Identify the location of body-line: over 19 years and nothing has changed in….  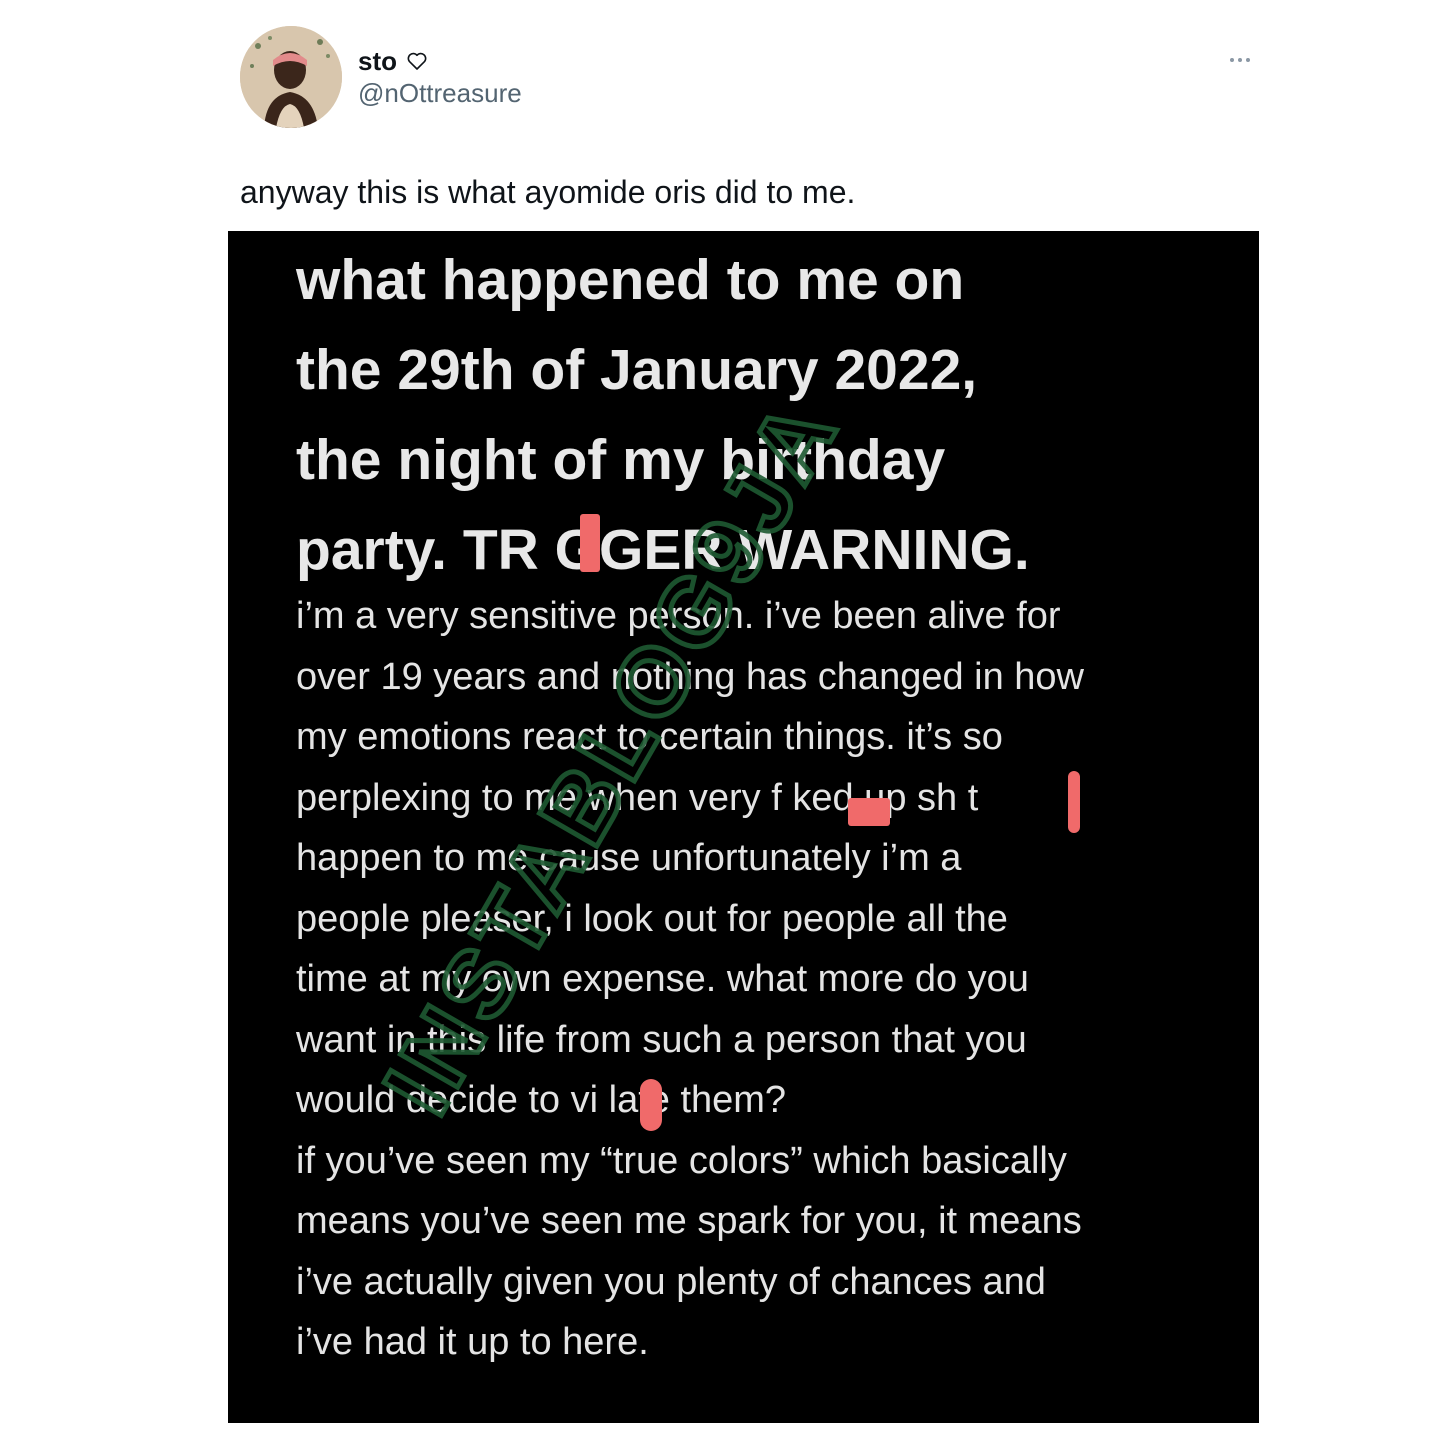
(690, 676).